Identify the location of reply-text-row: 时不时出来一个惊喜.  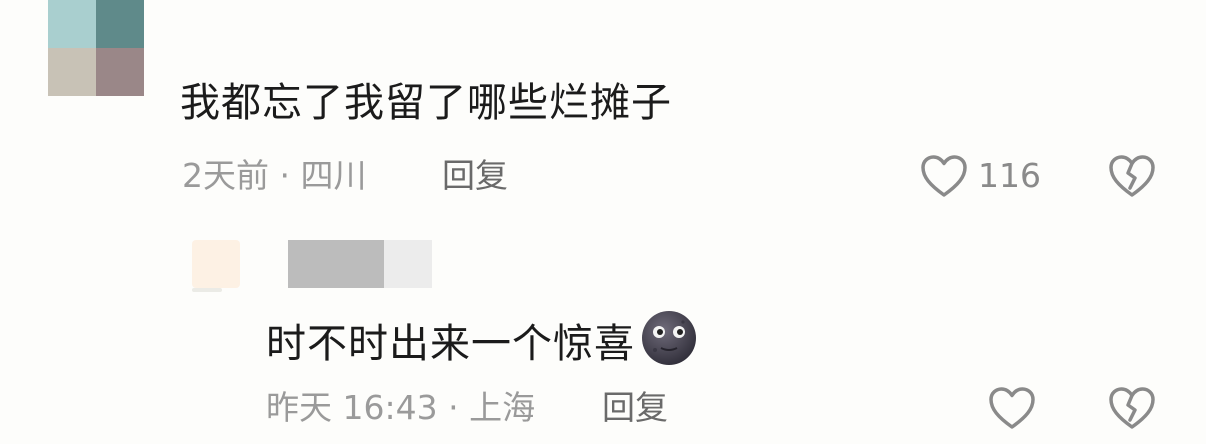
(481, 344).